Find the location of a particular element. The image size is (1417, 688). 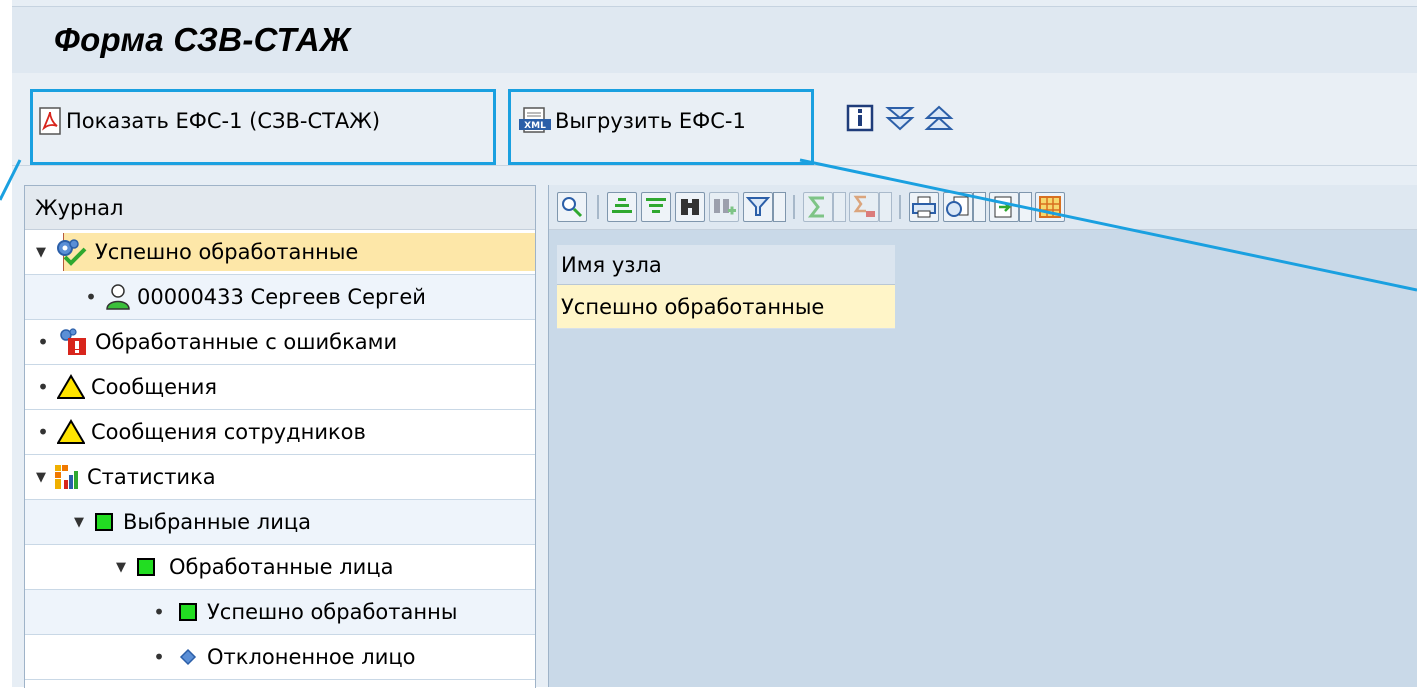

annotation-line-right is located at coordinates (1108, 225).